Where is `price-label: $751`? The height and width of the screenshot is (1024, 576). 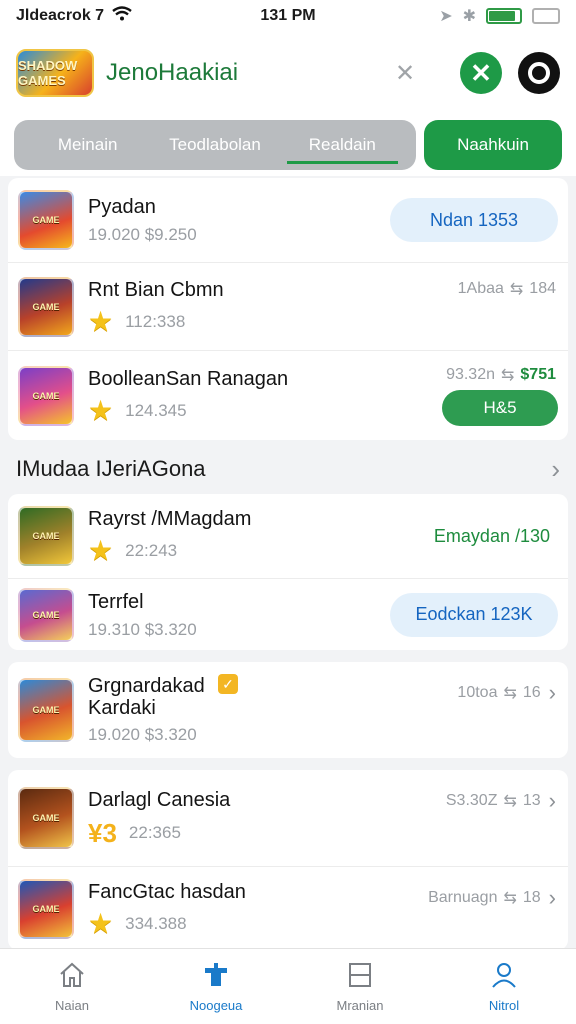
price-label: $751 is located at coordinates (538, 374).